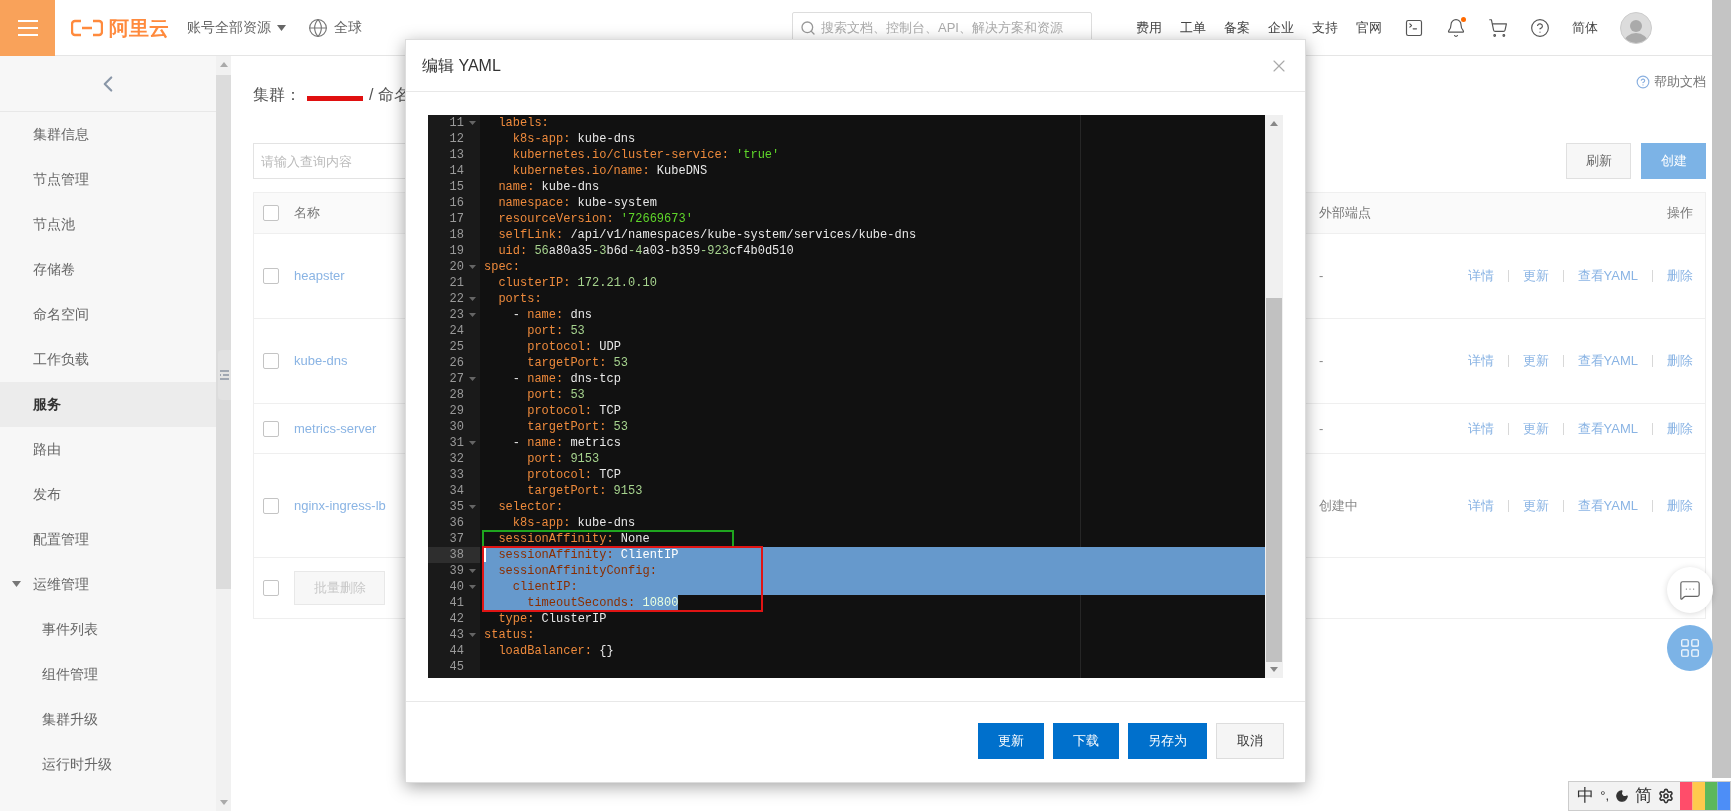 Image resolution: width=1731 pixels, height=811 pixels. I want to click on line-number: 24, so click(456, 331).